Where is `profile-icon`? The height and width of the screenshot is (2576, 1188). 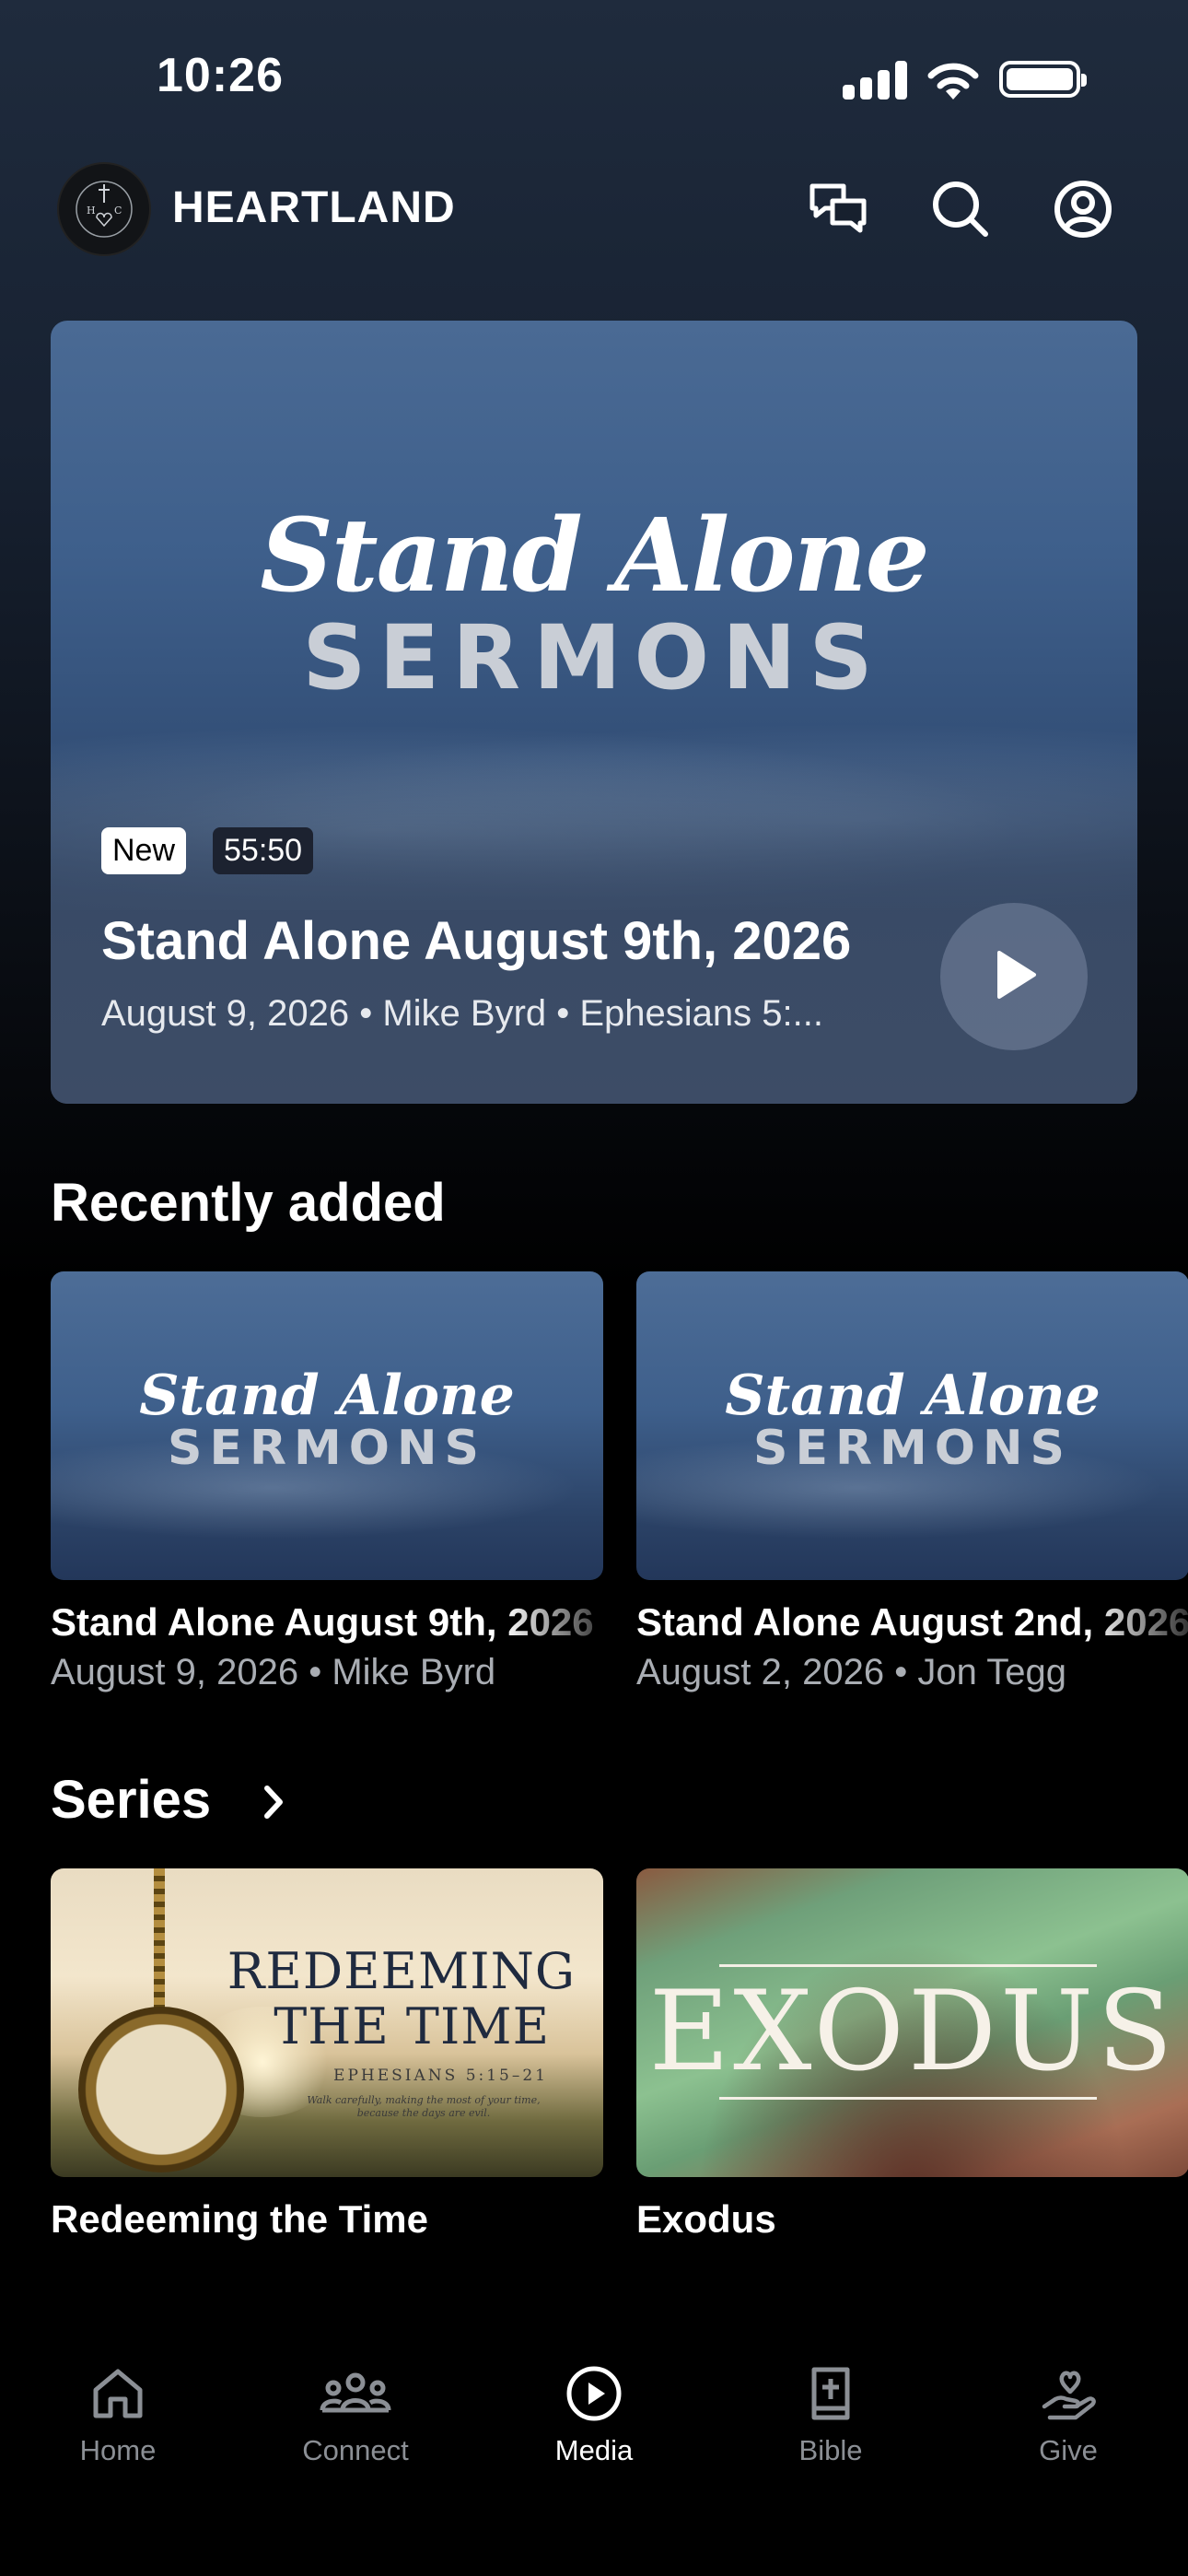
profile-icon is located at coordinates (1083, 209).